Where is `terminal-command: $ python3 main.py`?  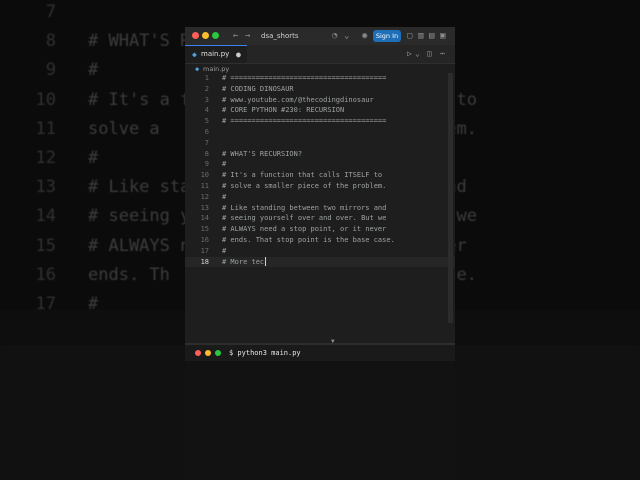 terminal-command: $ python3 main.py is located at coordinates (265, 353).